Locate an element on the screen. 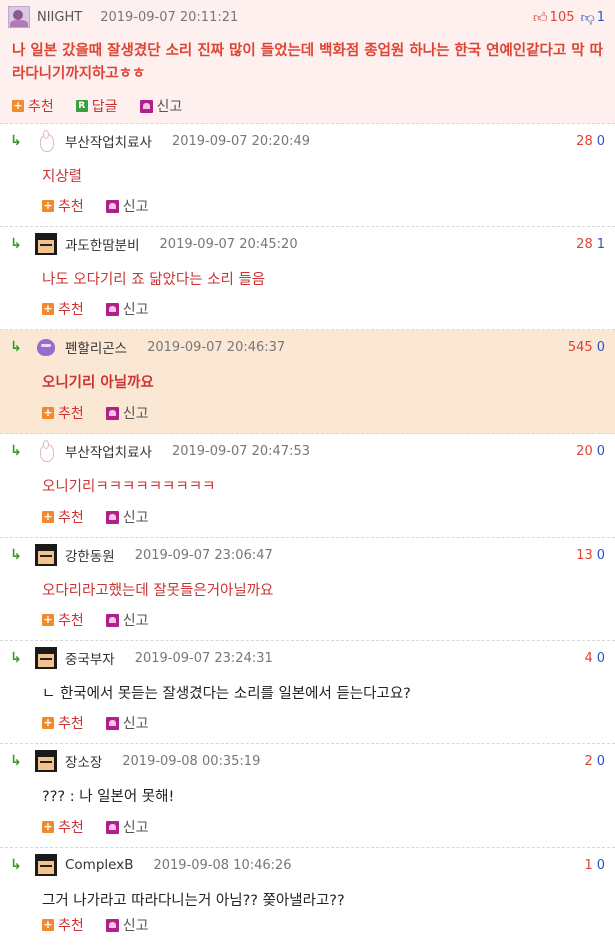  post-date: 2019-09-07 20:11:21 is located at coordinates (169, 17).